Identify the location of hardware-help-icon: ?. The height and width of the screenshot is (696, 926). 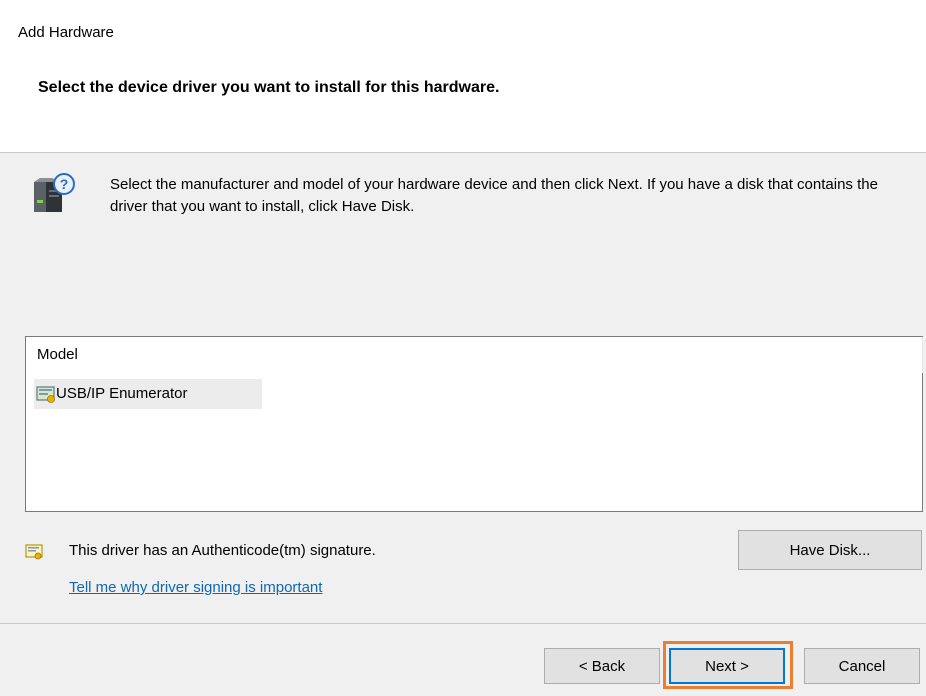
(54, 192).